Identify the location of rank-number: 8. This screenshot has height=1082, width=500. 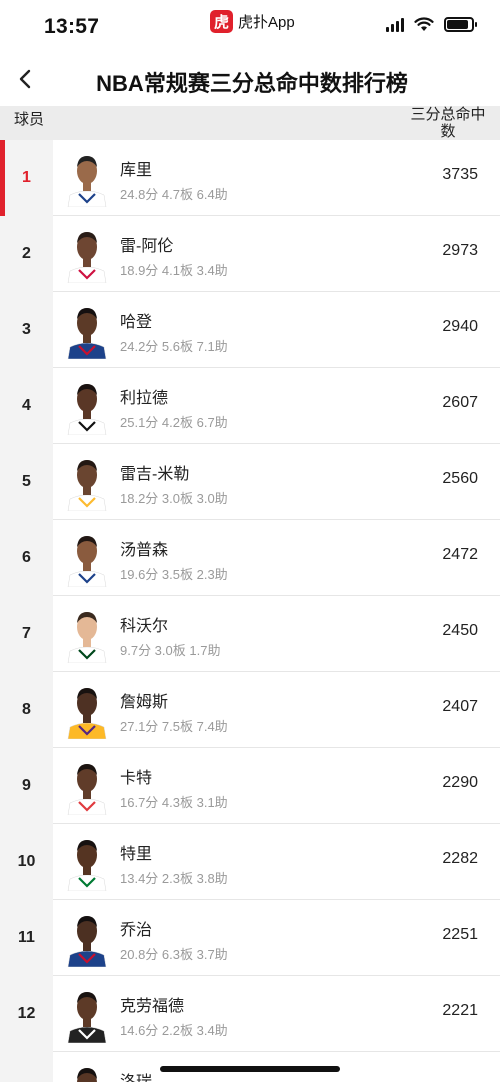
(26, 710).